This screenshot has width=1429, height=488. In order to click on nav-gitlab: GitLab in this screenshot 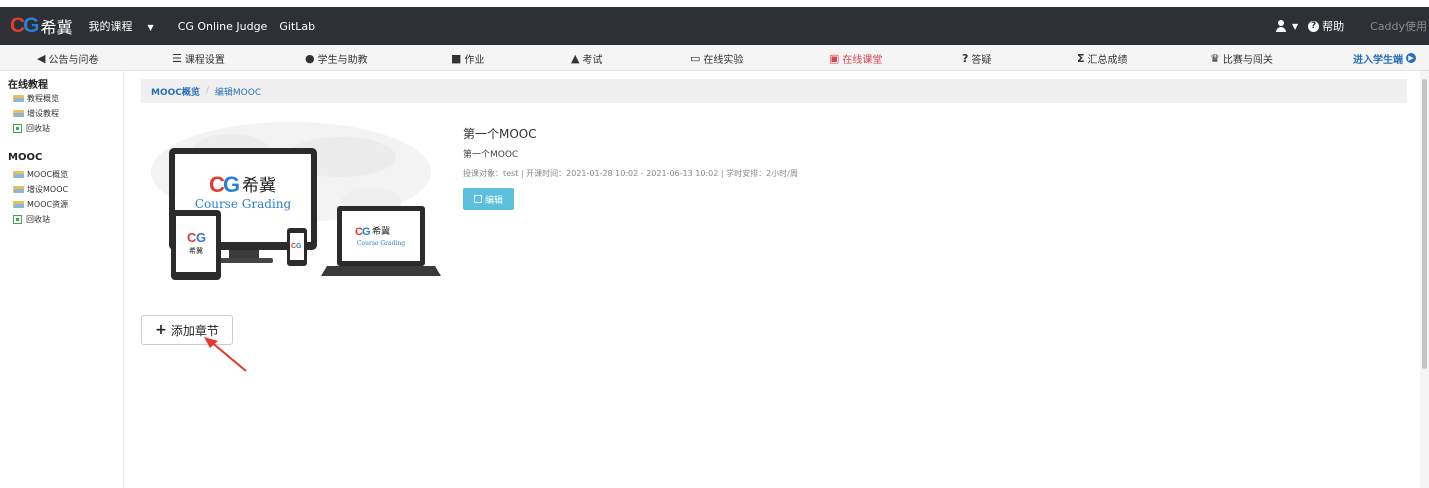, I will do `click(297, 26)`.